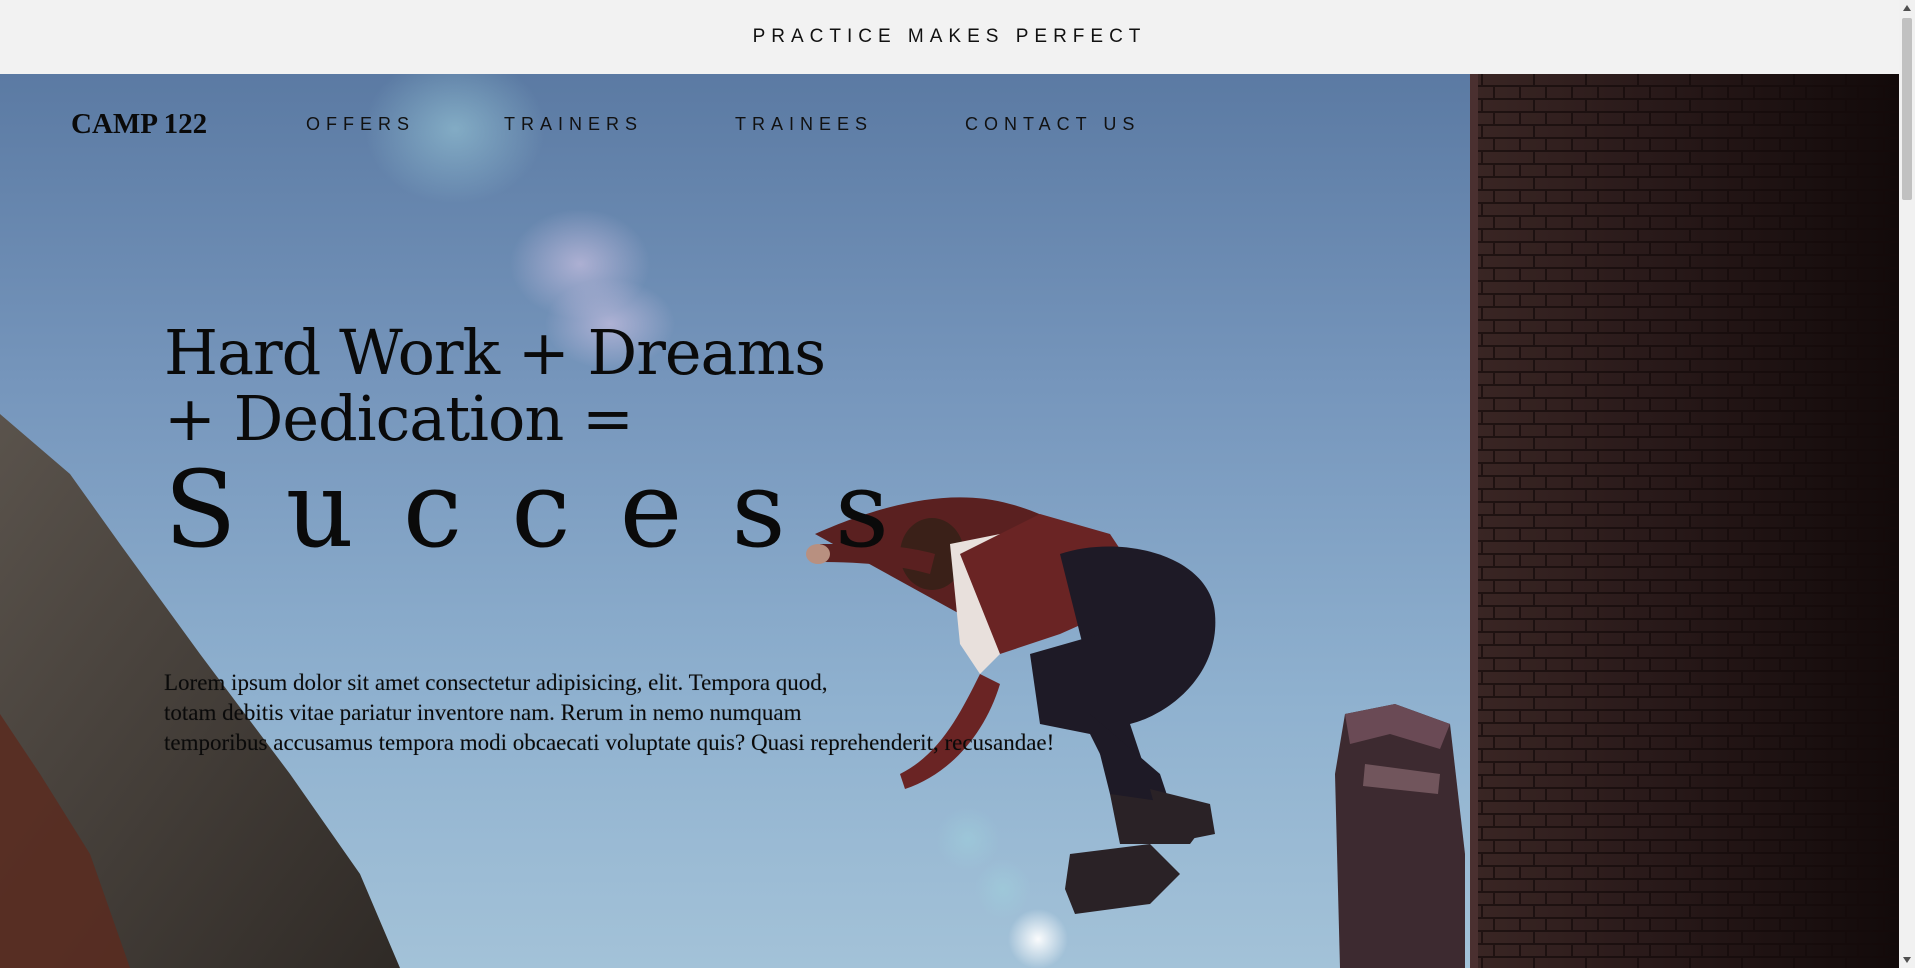 The height and width of the screenshot is (968, 1915). I want to click on scrollbar-thumb, so click(1907, 109).